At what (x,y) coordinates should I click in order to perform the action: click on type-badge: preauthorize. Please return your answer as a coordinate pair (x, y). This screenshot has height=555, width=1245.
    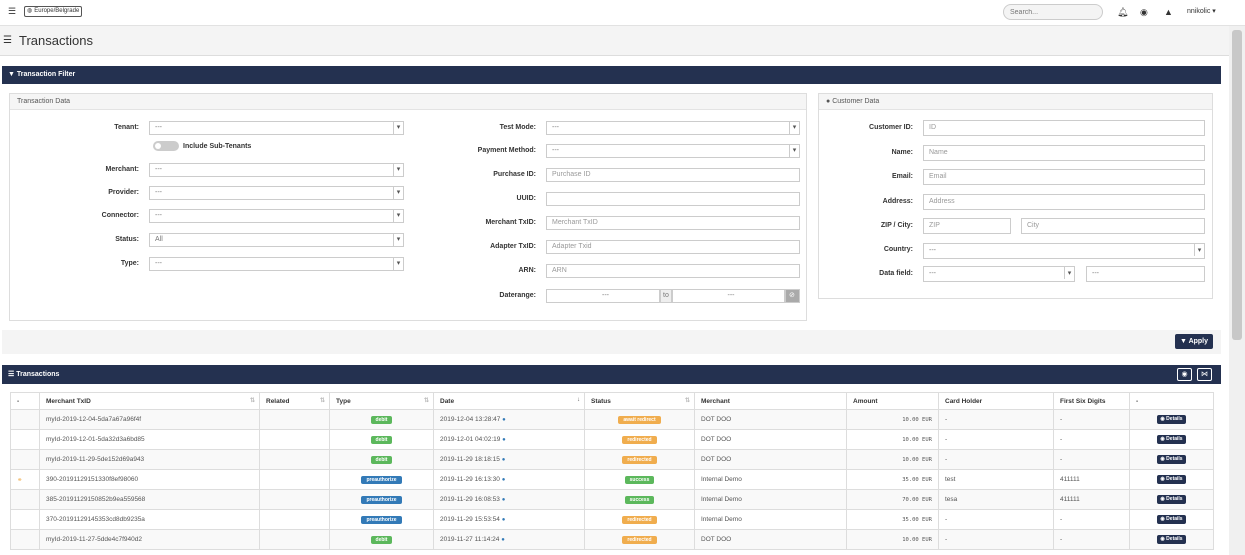
    Looking at the image, I should click on (381, 499).